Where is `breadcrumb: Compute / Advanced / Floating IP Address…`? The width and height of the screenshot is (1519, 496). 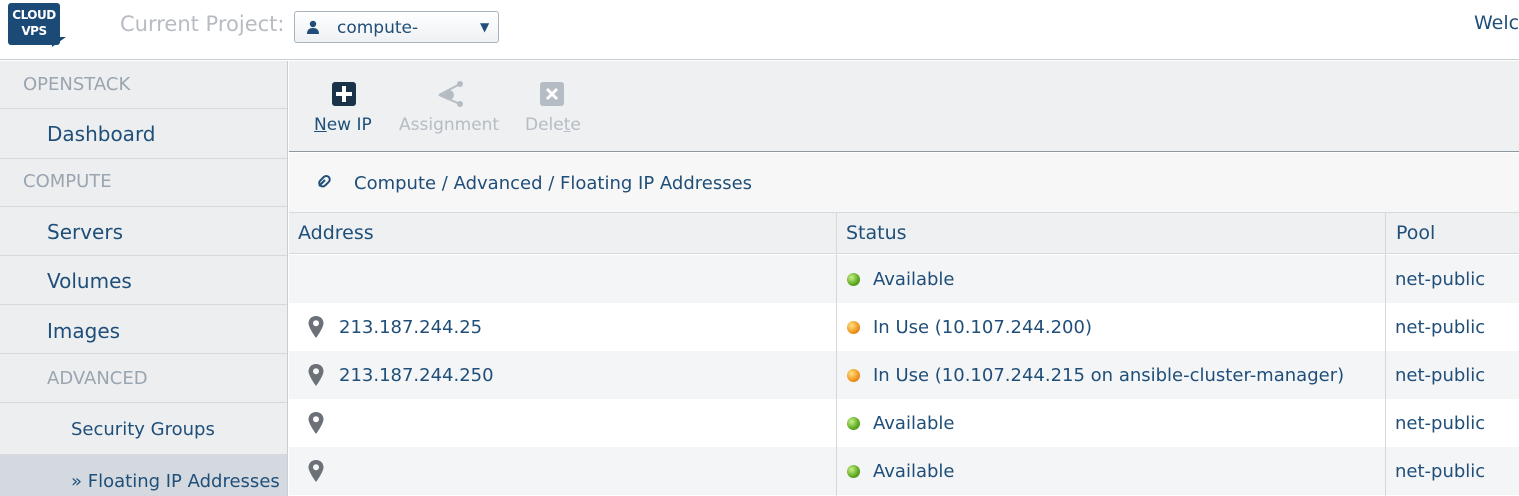 breadcrumb: Compute / Advanced / Floating IP Address… is located at coordinates (904, 183).